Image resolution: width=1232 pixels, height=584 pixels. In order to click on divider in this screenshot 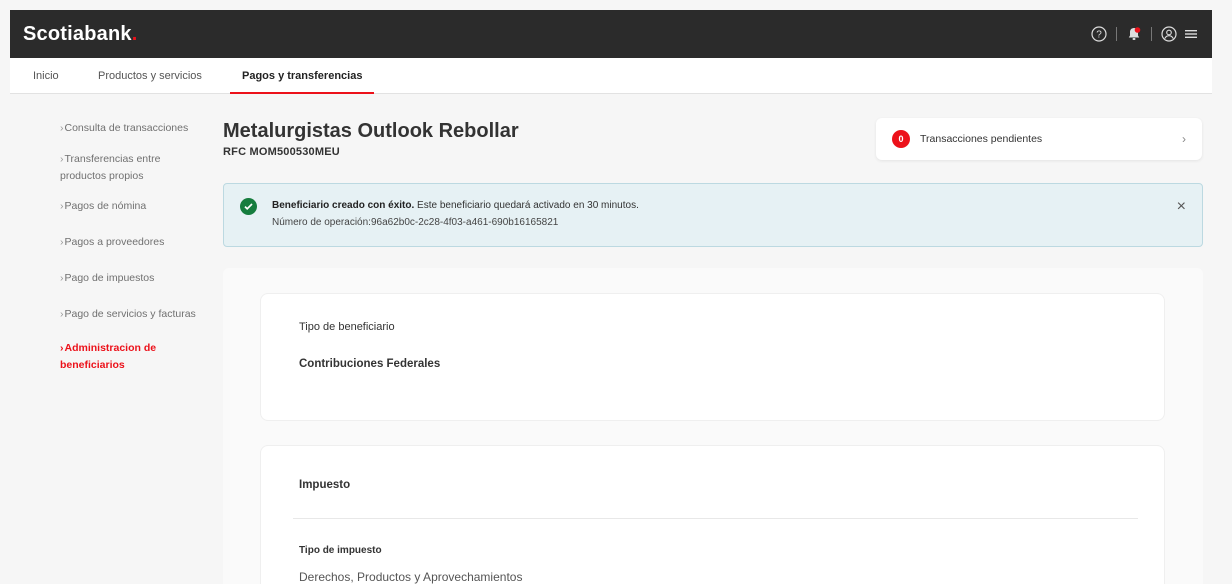, I will do `click(715, 518)`.